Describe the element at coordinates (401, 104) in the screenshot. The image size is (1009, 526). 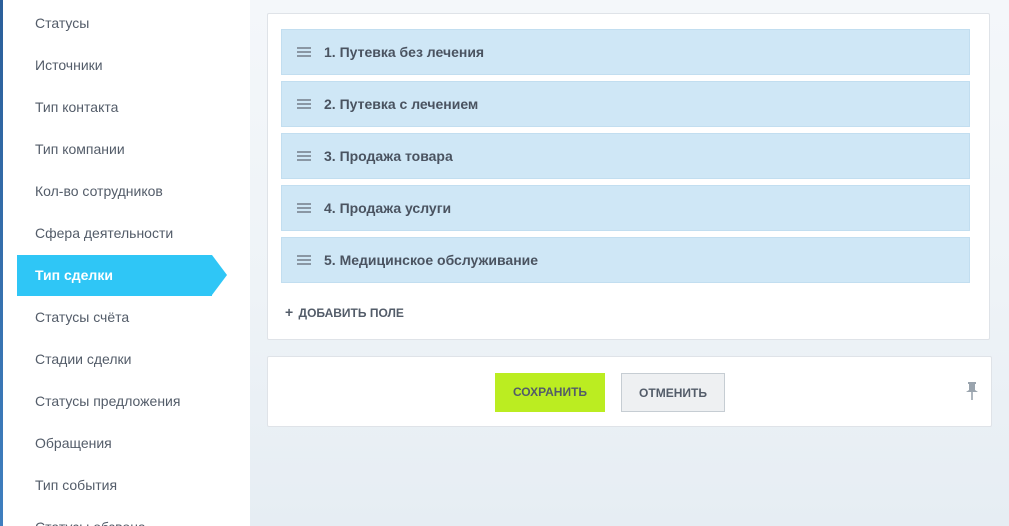
I see `field-label: 2. Путевка с лечением` at that location.